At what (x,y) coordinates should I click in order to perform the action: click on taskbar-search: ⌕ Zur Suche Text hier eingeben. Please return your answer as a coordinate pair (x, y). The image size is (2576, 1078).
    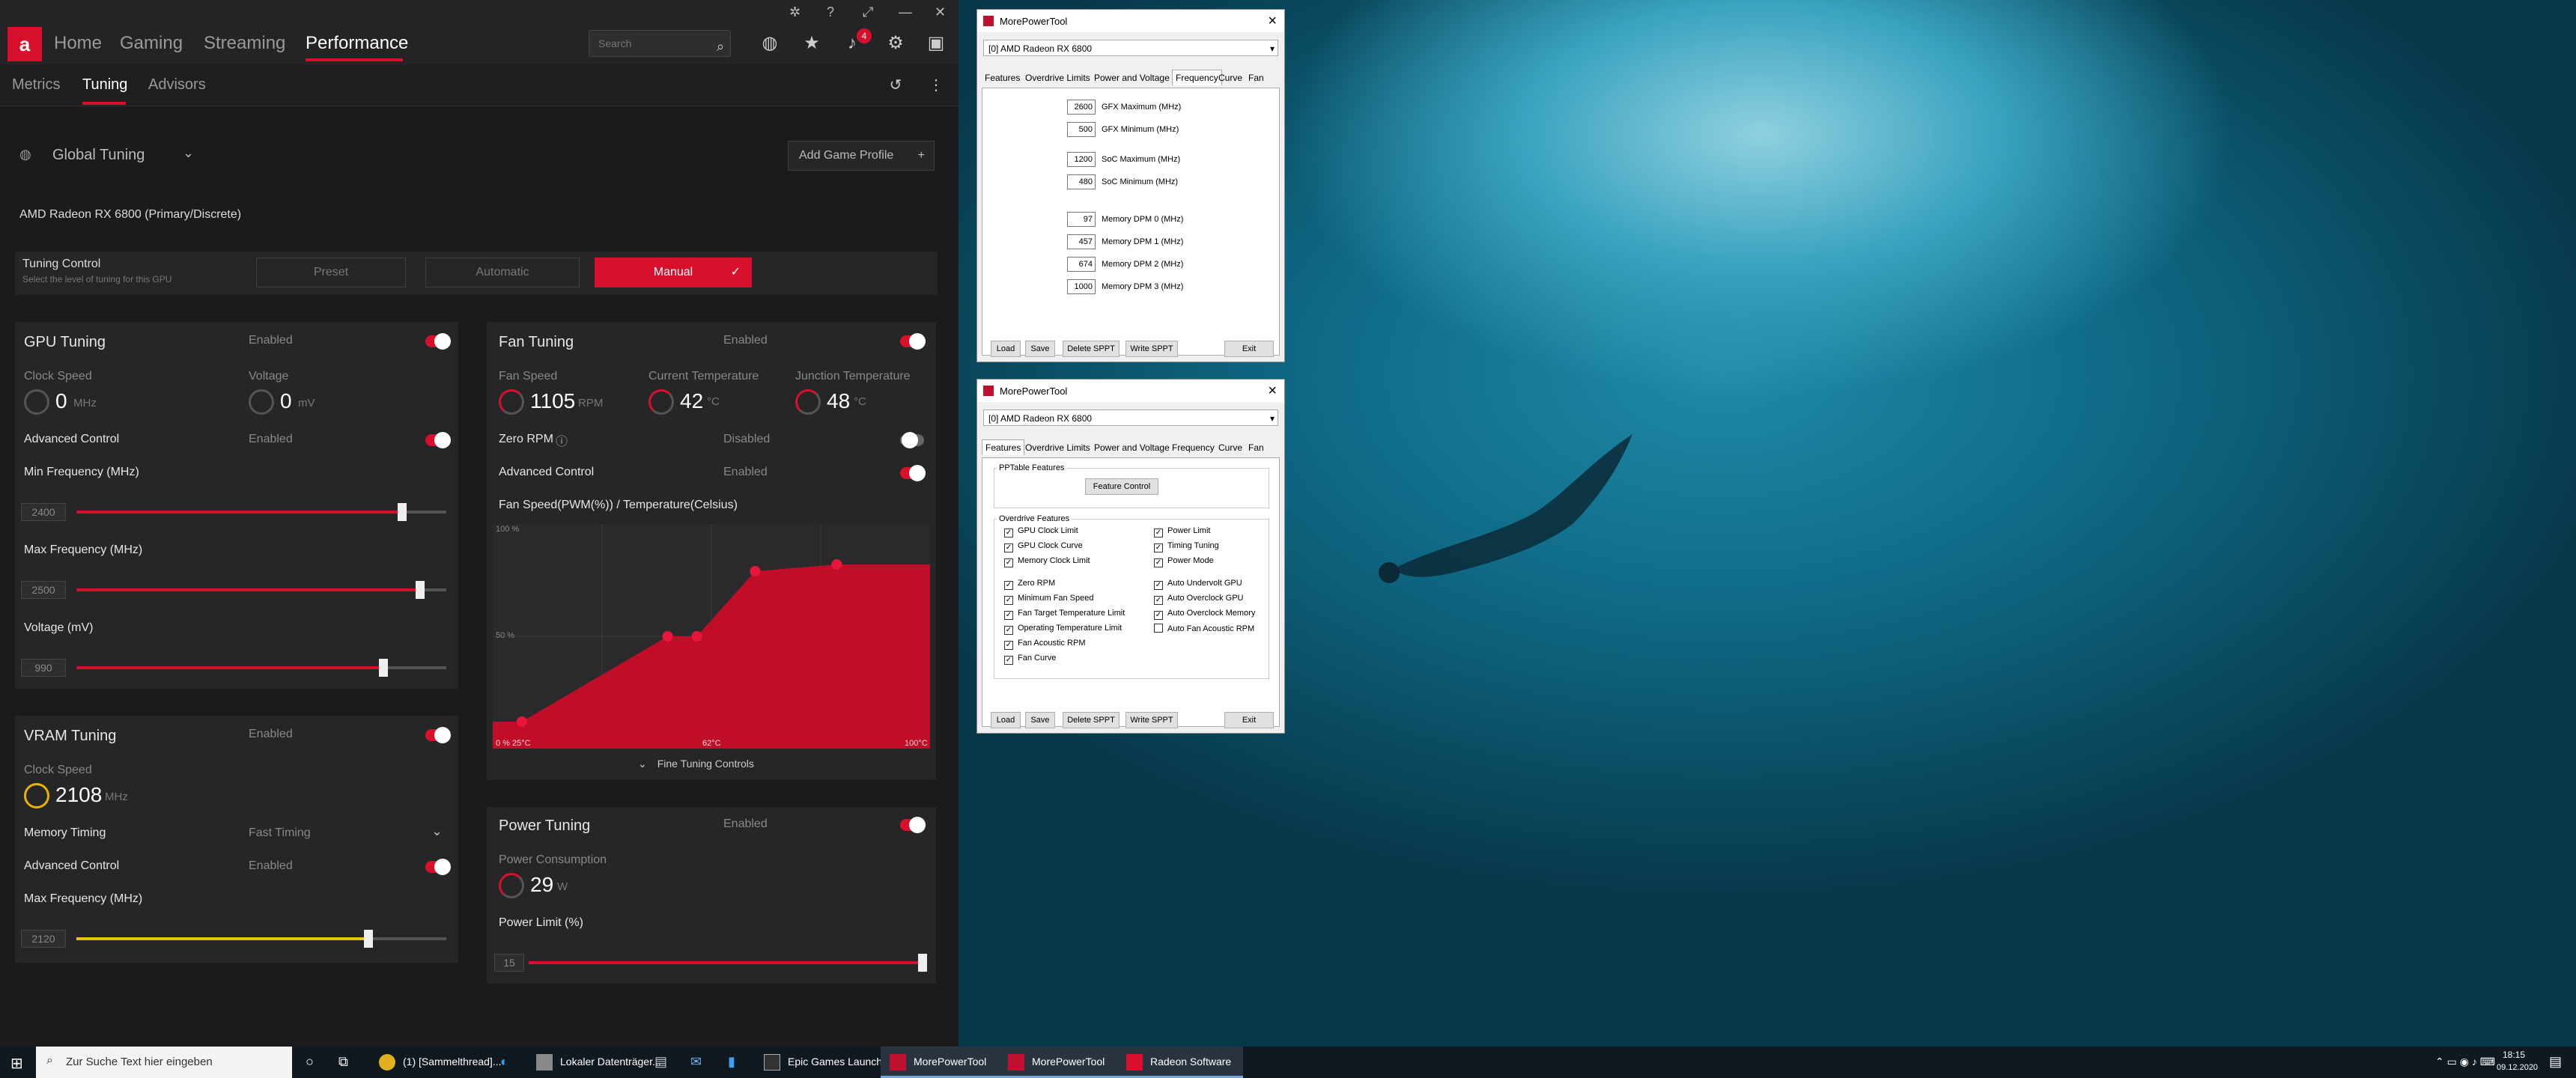
    Looking at the image, I should click on (164, 1062).